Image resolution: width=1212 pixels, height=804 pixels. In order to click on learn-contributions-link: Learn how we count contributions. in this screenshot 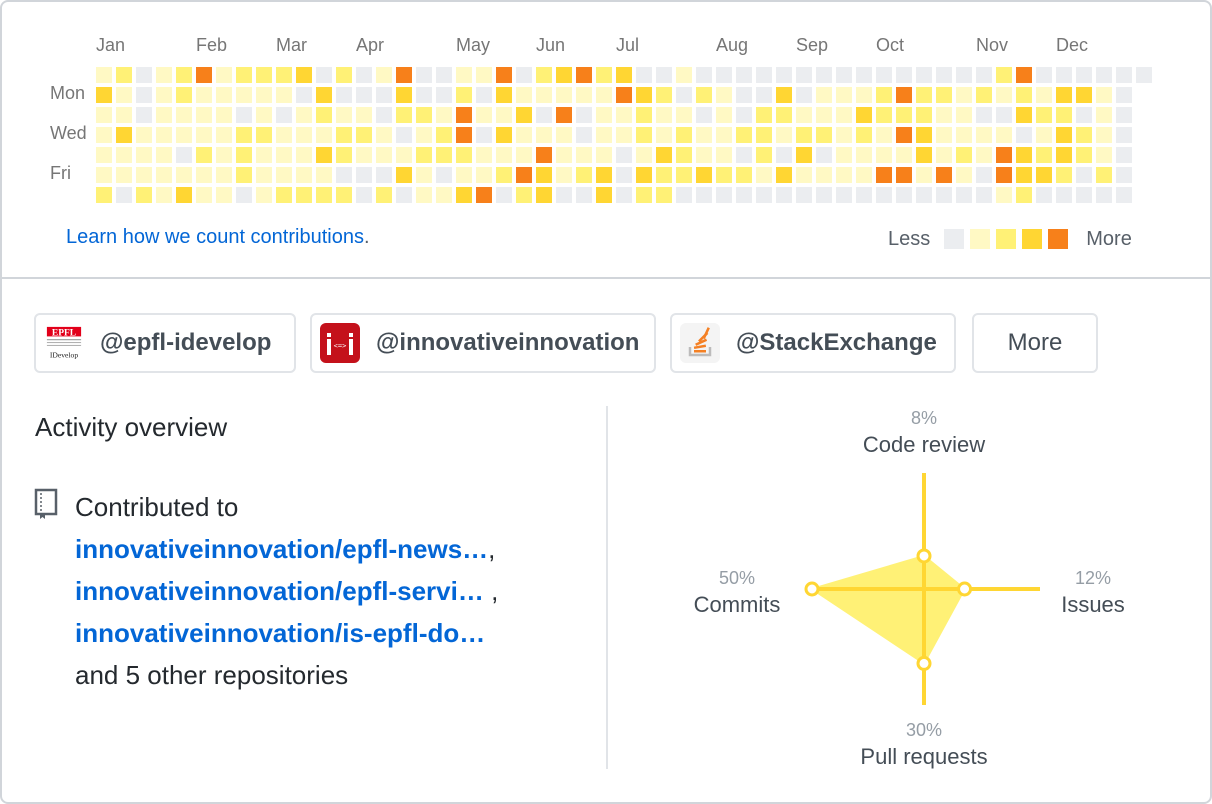, I will do `click(218, 237)`.